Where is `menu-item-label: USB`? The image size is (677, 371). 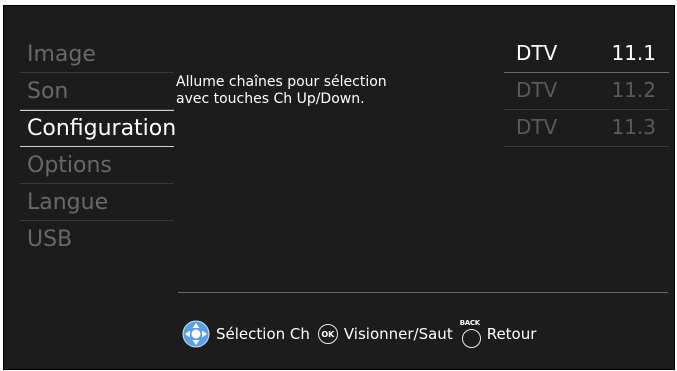 menu-item-label: USB is located at coordinates (50, 239).